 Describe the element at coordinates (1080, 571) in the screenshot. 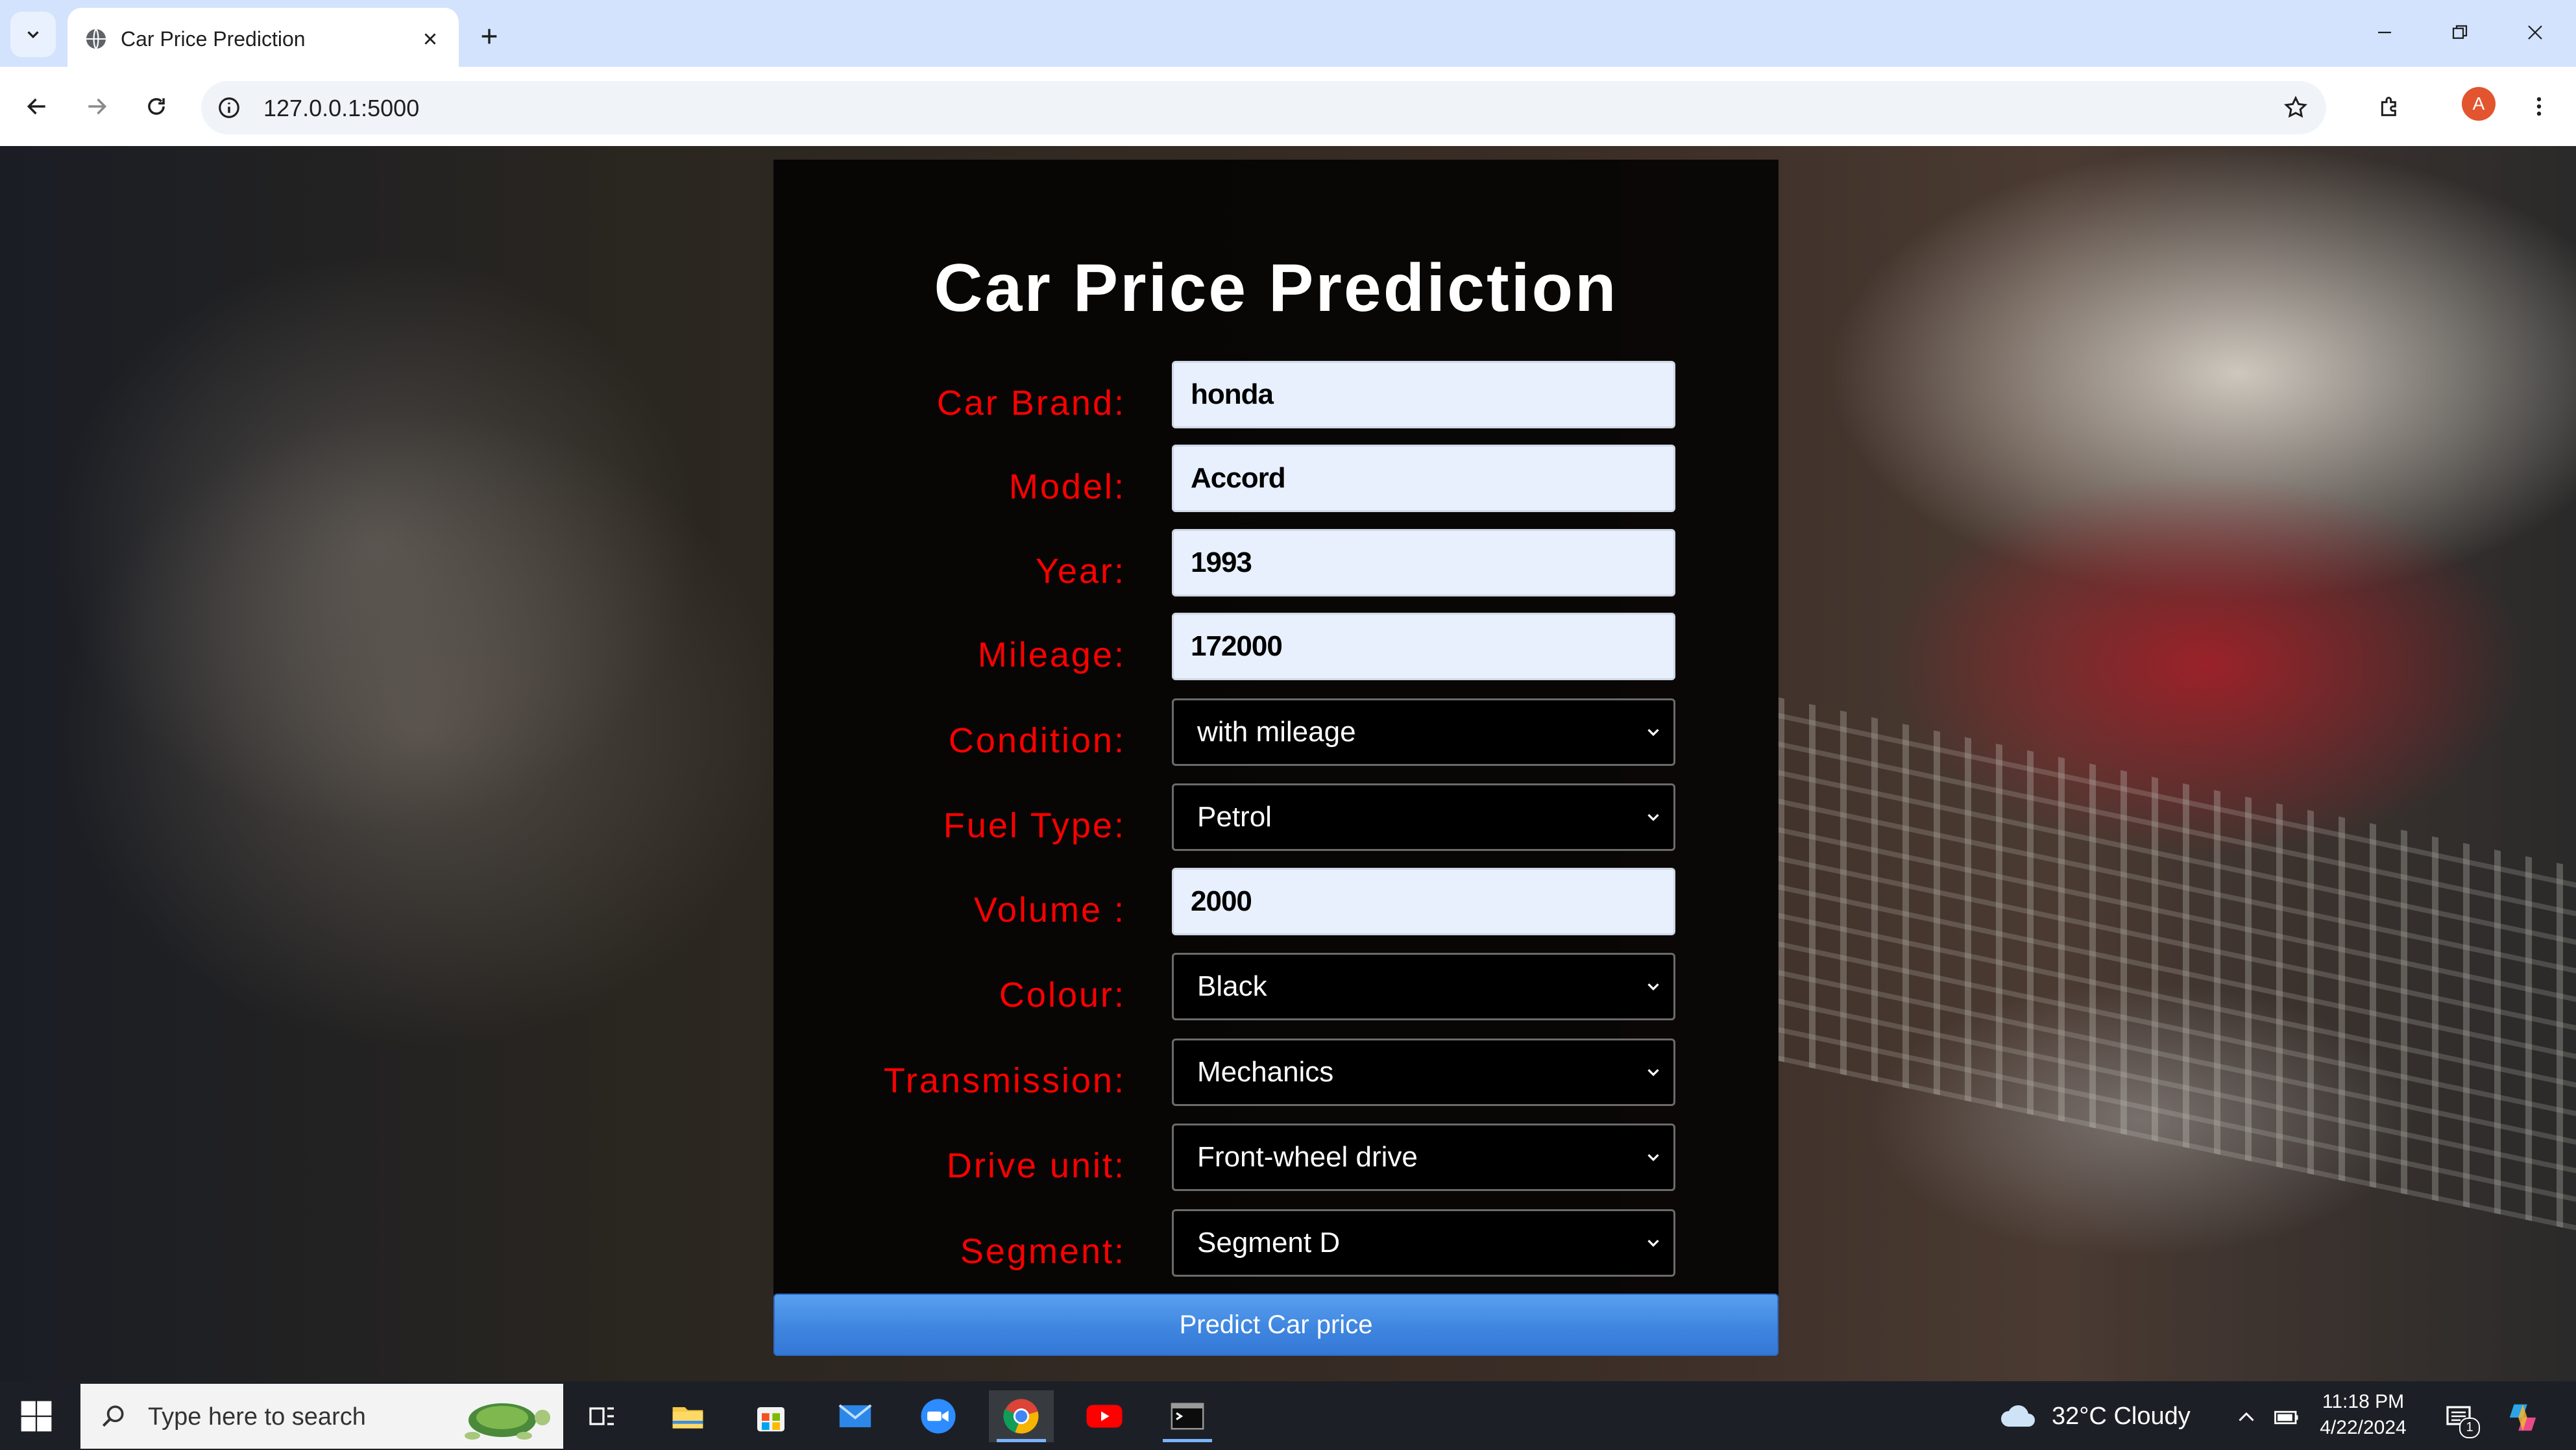

I see `year-label: Year:` at that location.